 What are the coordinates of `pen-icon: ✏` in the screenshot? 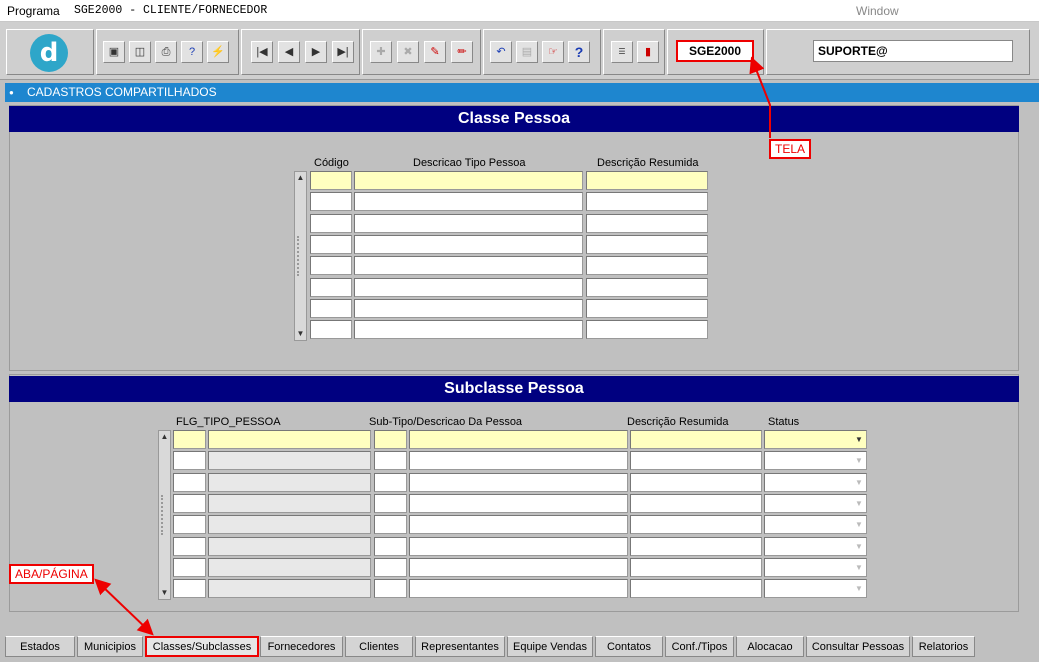 It's located at (462, 52).